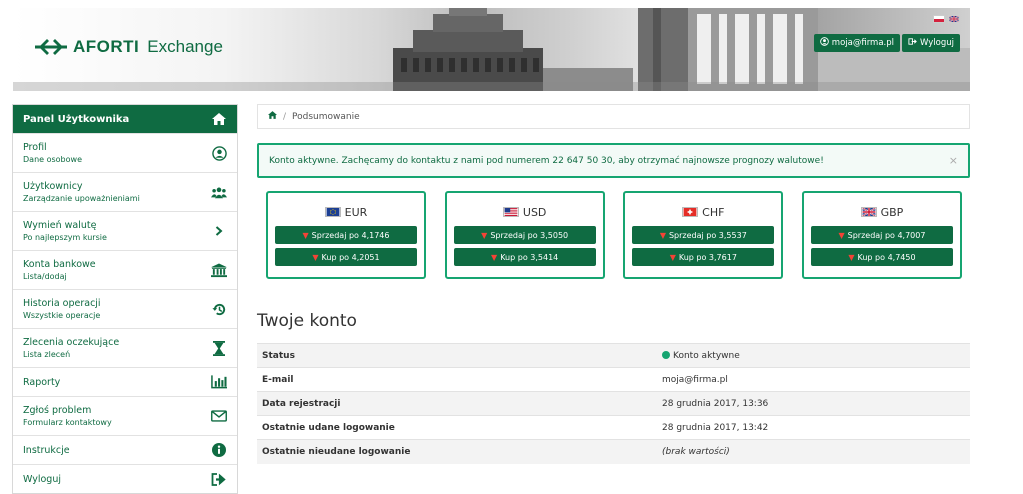 This screenshot has width=1023, height=494. What do you see at coordinates (125, 381) in the screenshot?
I see `sidebar-item-reports: Raporty` at bounding box center [125, 381].